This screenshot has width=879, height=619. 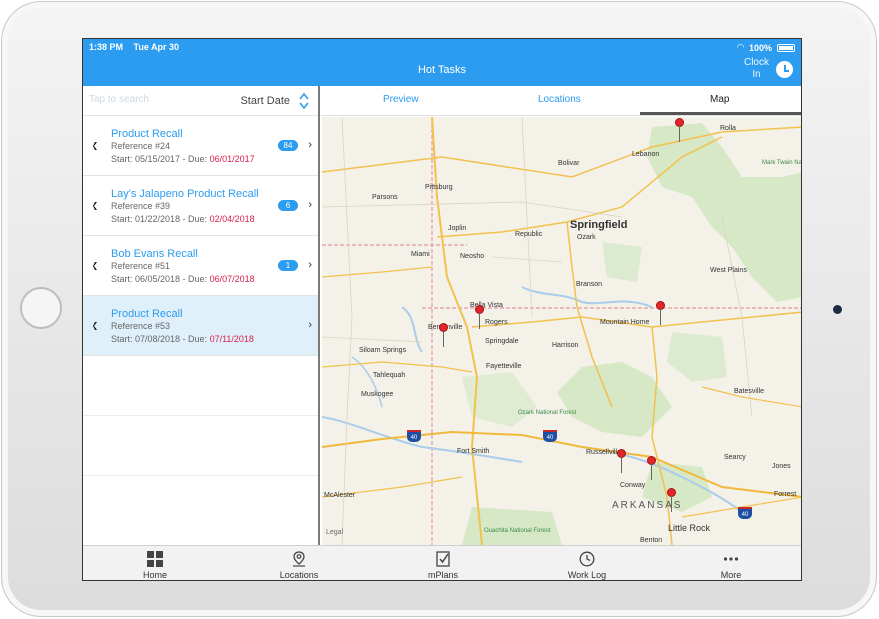 I want to click on bottom-tab-home: Home, so click(x=155, y=563).